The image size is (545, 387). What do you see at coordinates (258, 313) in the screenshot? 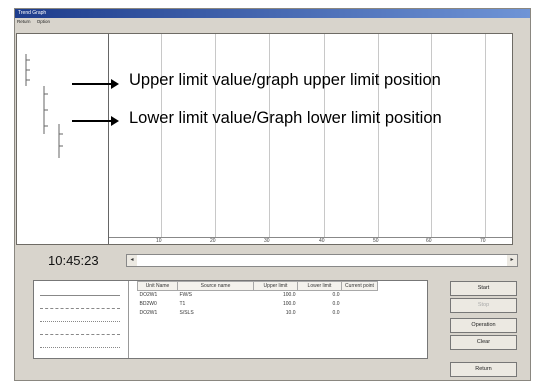
I see `table-row: DO2W1 S/SLS 10.0 0.0` at bounding box center [258, 313].